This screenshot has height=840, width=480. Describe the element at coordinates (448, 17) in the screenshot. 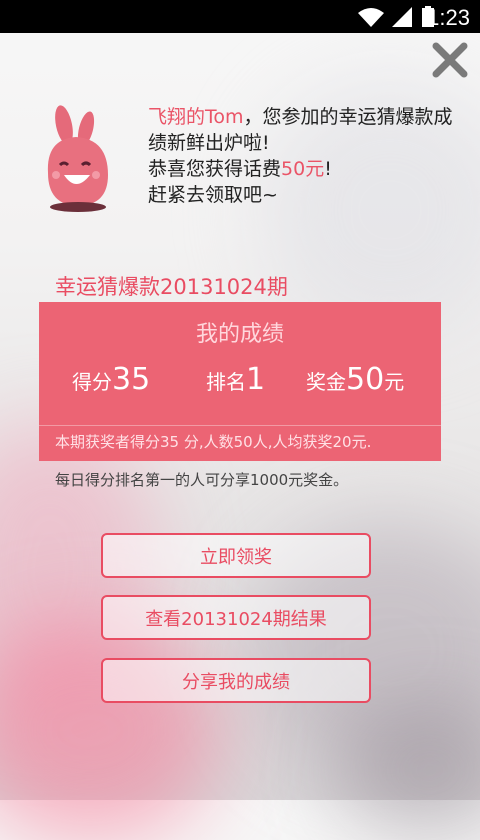

I see `status-time: 1:23` at that location.